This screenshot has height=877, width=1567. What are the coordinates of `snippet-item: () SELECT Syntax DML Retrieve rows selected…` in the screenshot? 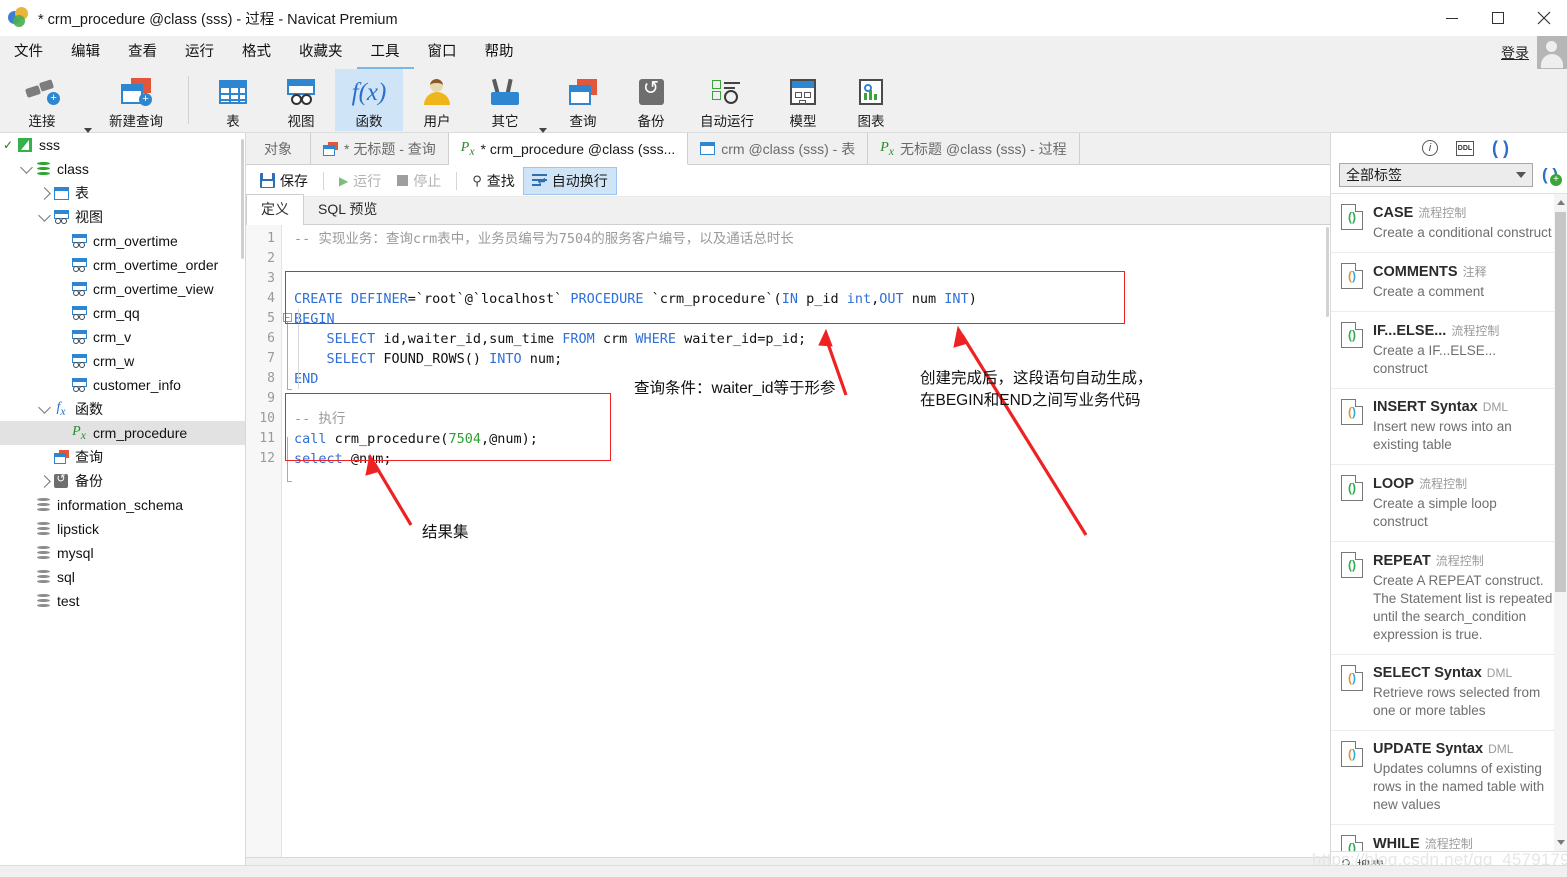 It's located at (1449, 693).